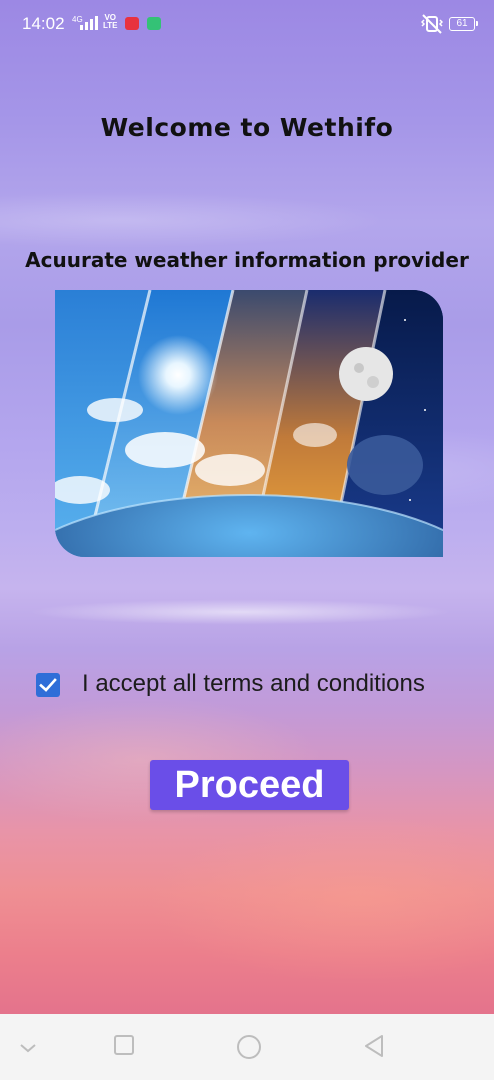 The width and height of the screenshot is (494, 1080). I want to click on check-icon, so click(48, 685).